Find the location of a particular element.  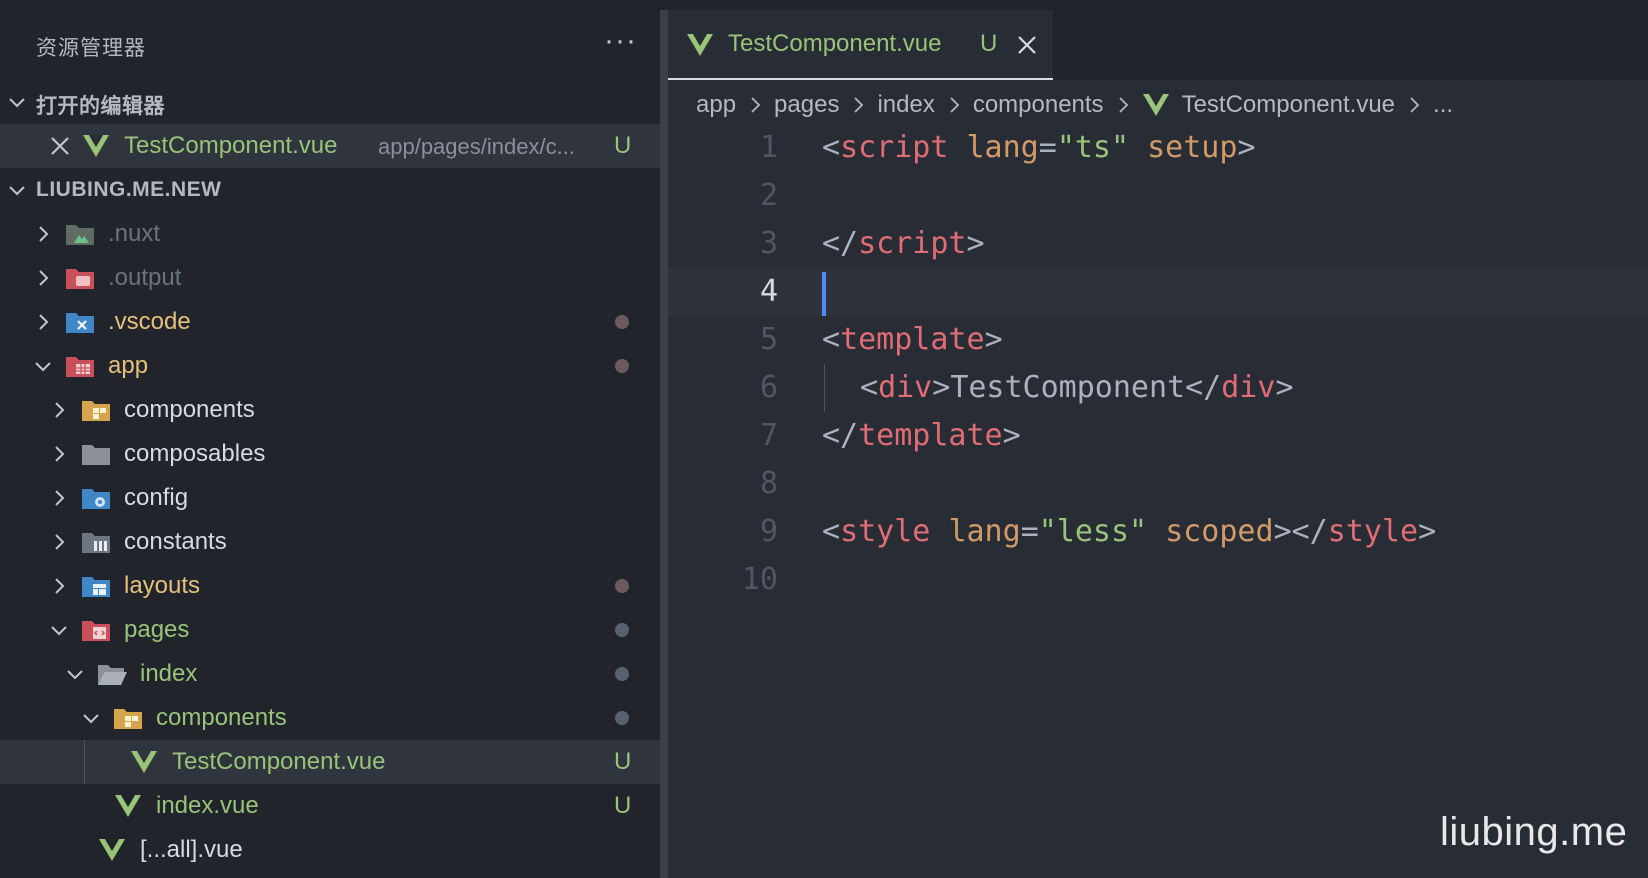

tree-item-label: index.vue is located at coordinates (207, 805).